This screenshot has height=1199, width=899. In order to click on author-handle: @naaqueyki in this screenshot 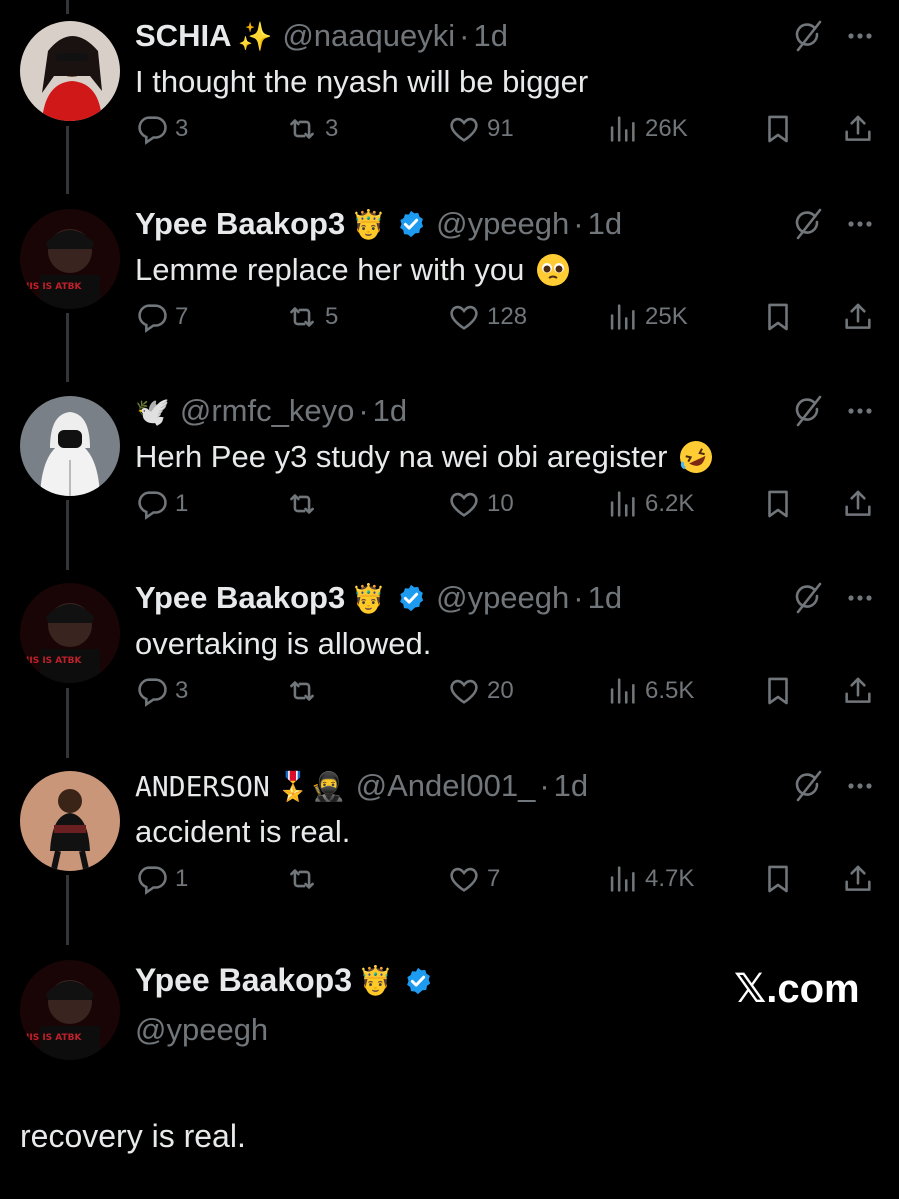, I will do `click(368, 36)`.